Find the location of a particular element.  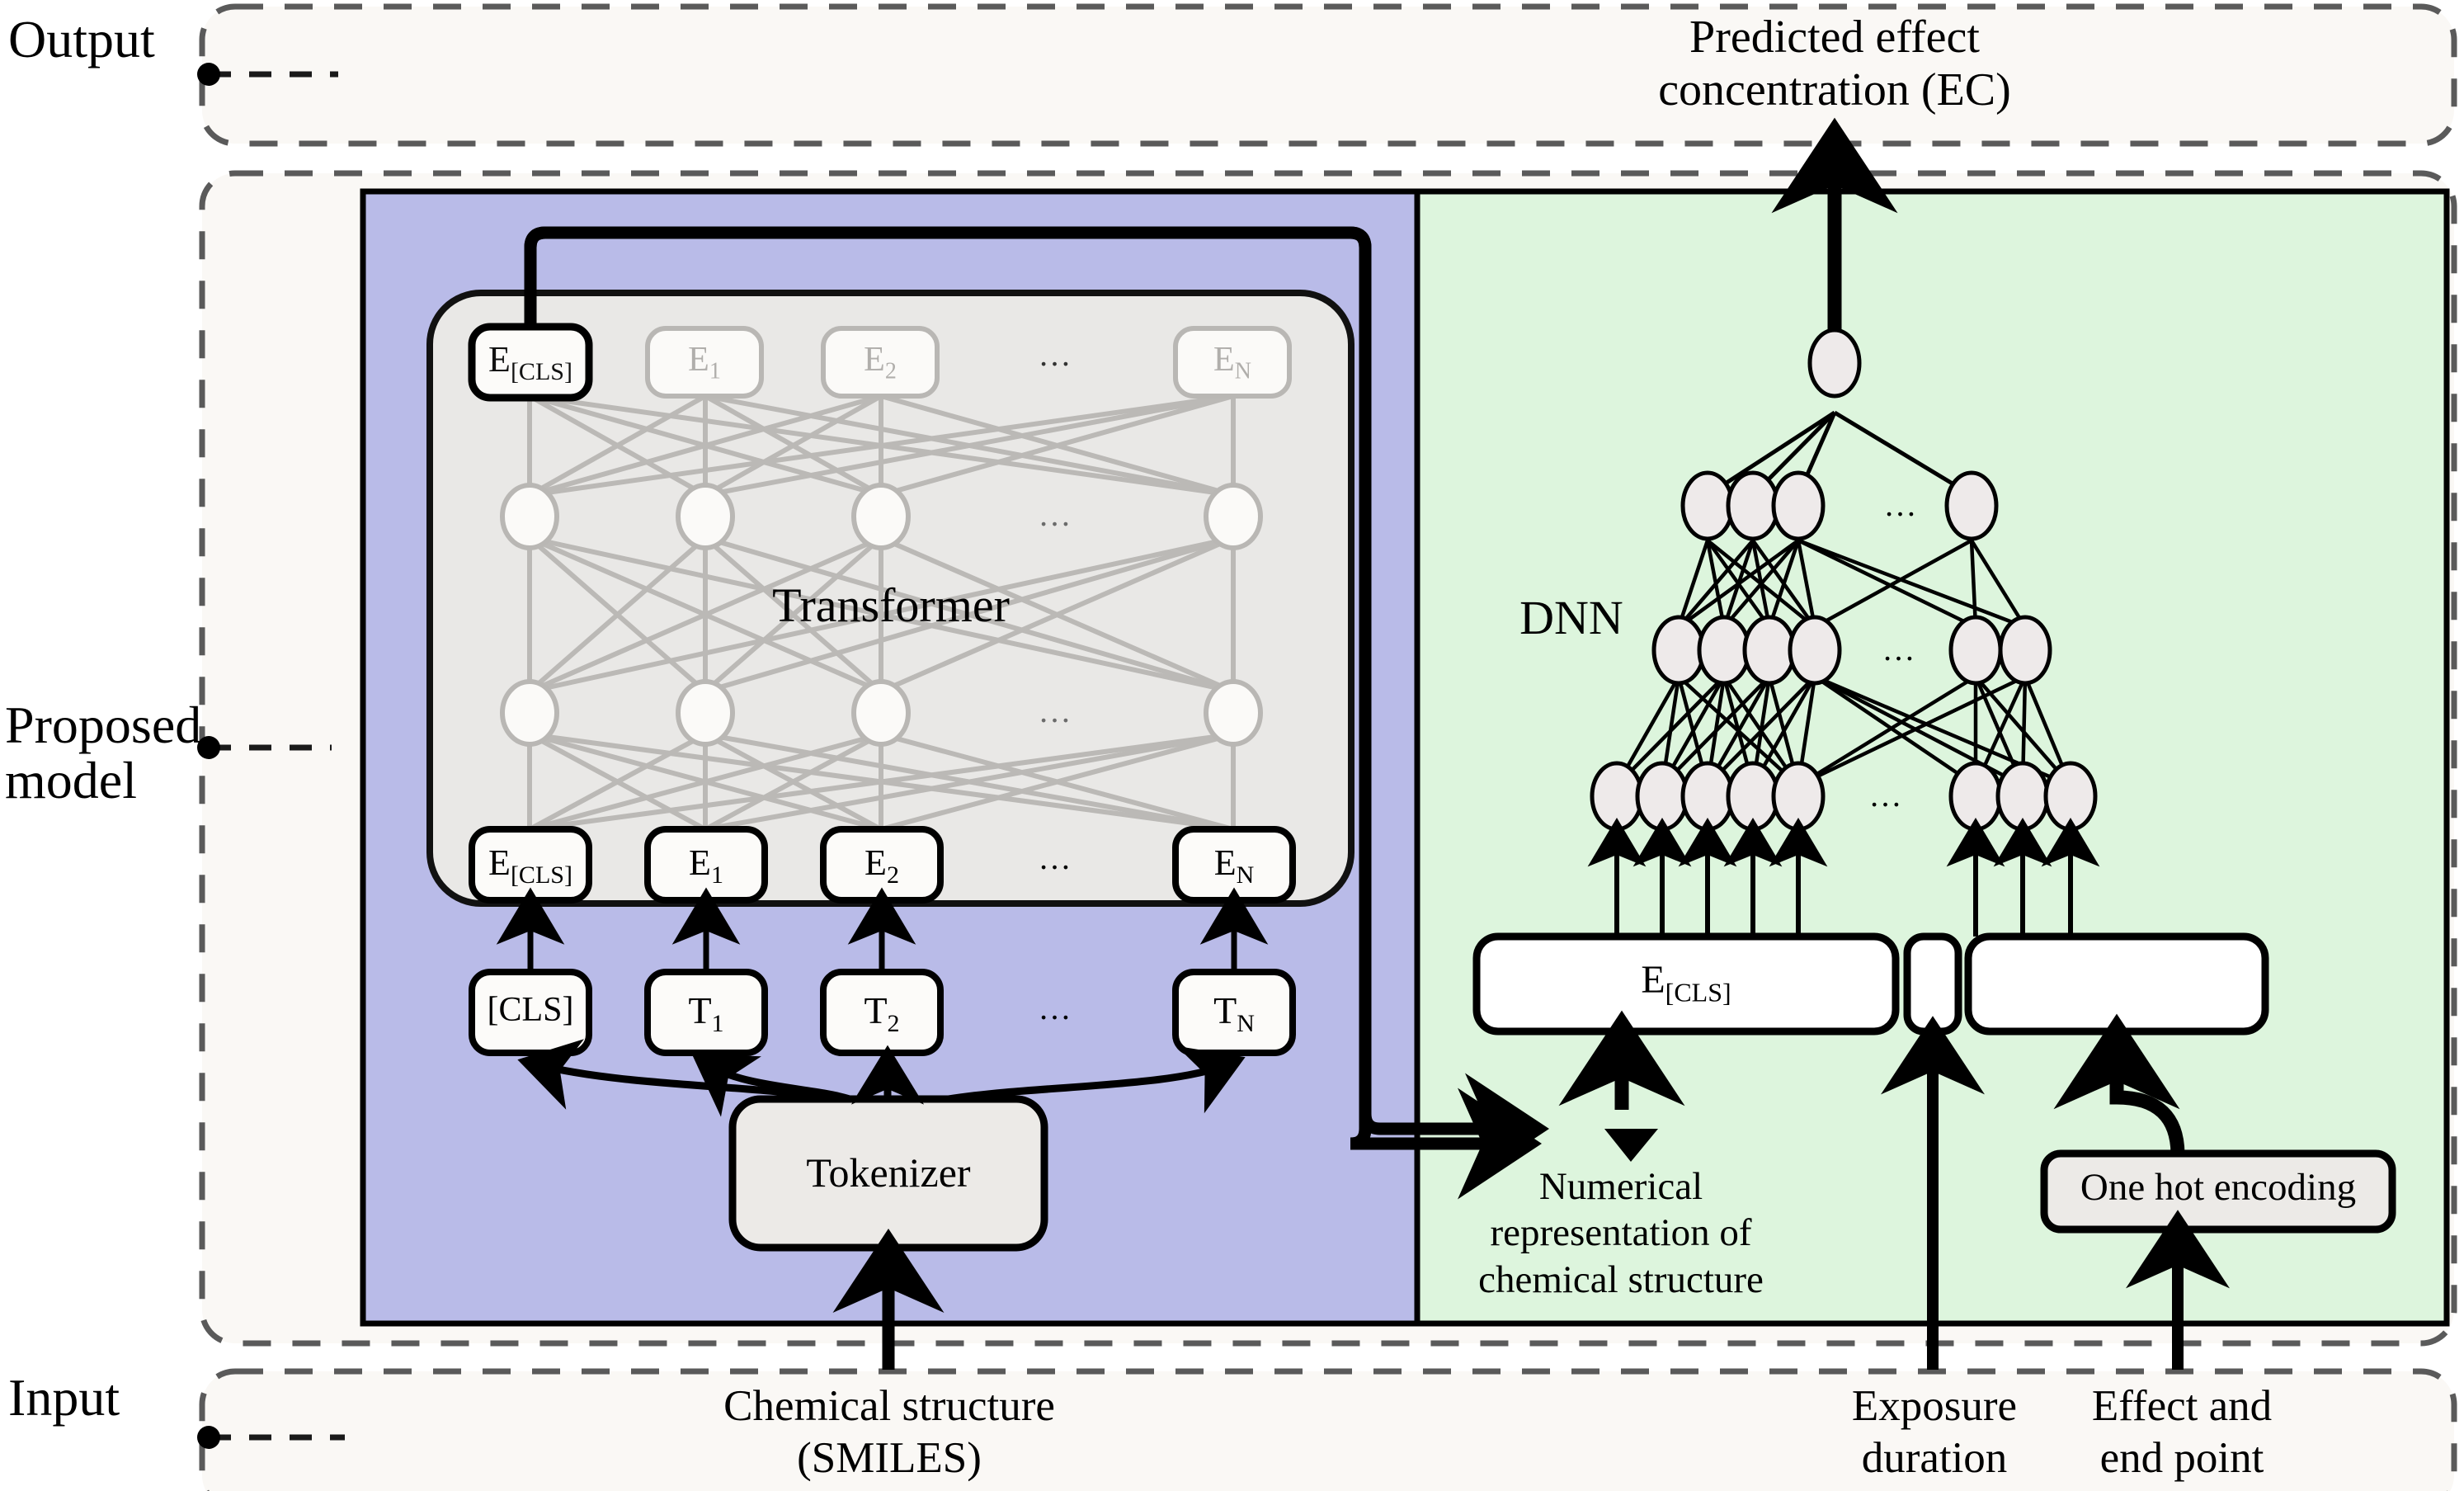

effect-endpoint-line-1: Effect and is located at coordinates (2182, 1406).